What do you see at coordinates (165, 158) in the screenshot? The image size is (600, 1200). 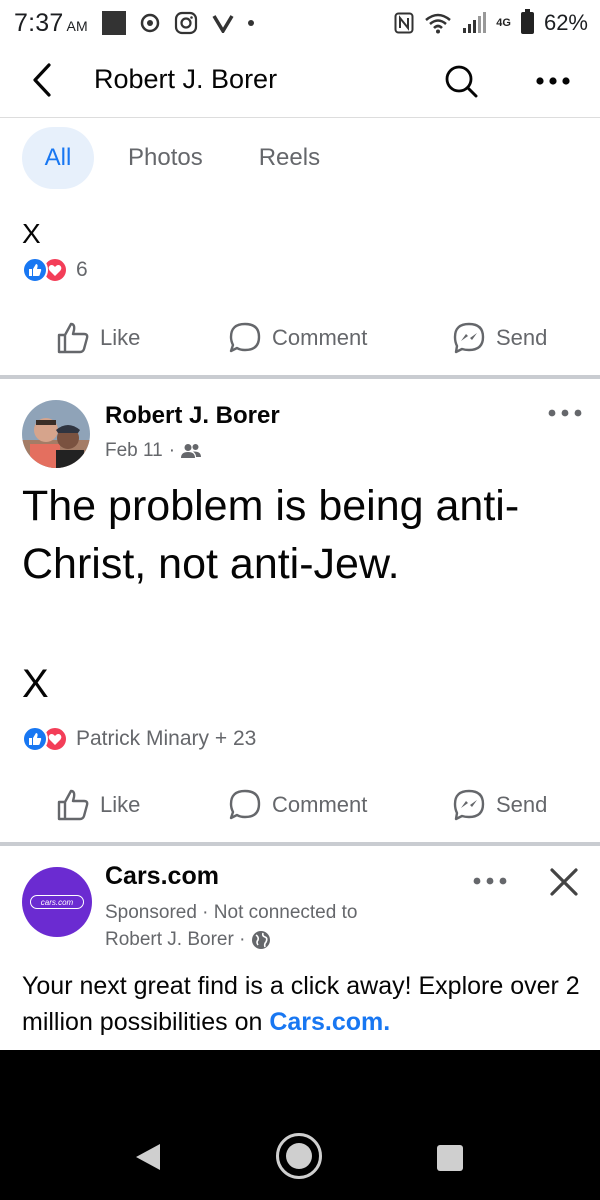 I see `tab-photos: Photos` at bounding box center [165, 158].